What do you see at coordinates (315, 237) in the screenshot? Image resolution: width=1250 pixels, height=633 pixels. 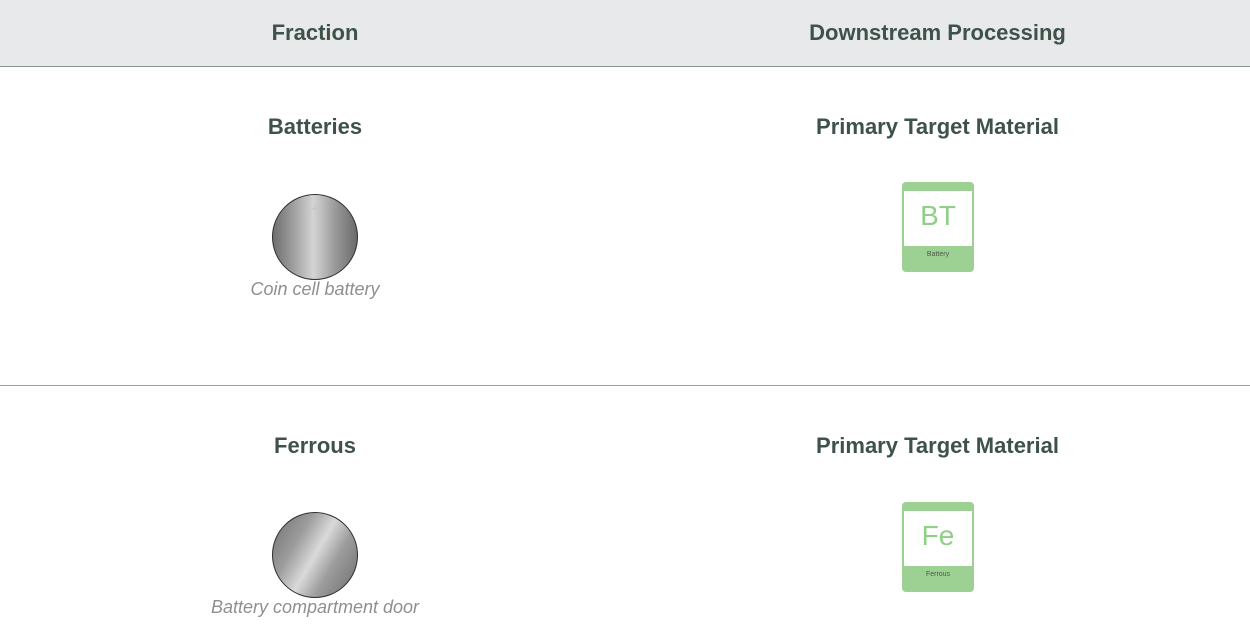 I see `coin-cell-battery-icon: +` at bounding box center [315, 237].